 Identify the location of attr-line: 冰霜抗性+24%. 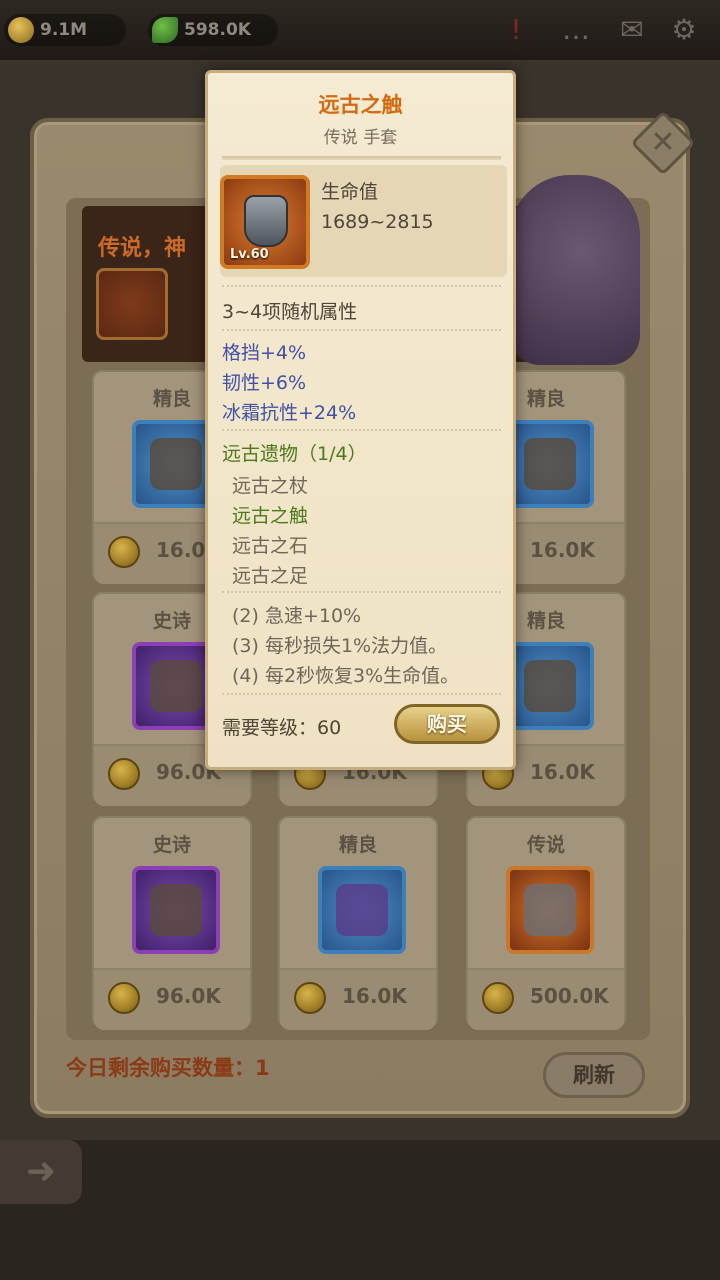
(289, 413).